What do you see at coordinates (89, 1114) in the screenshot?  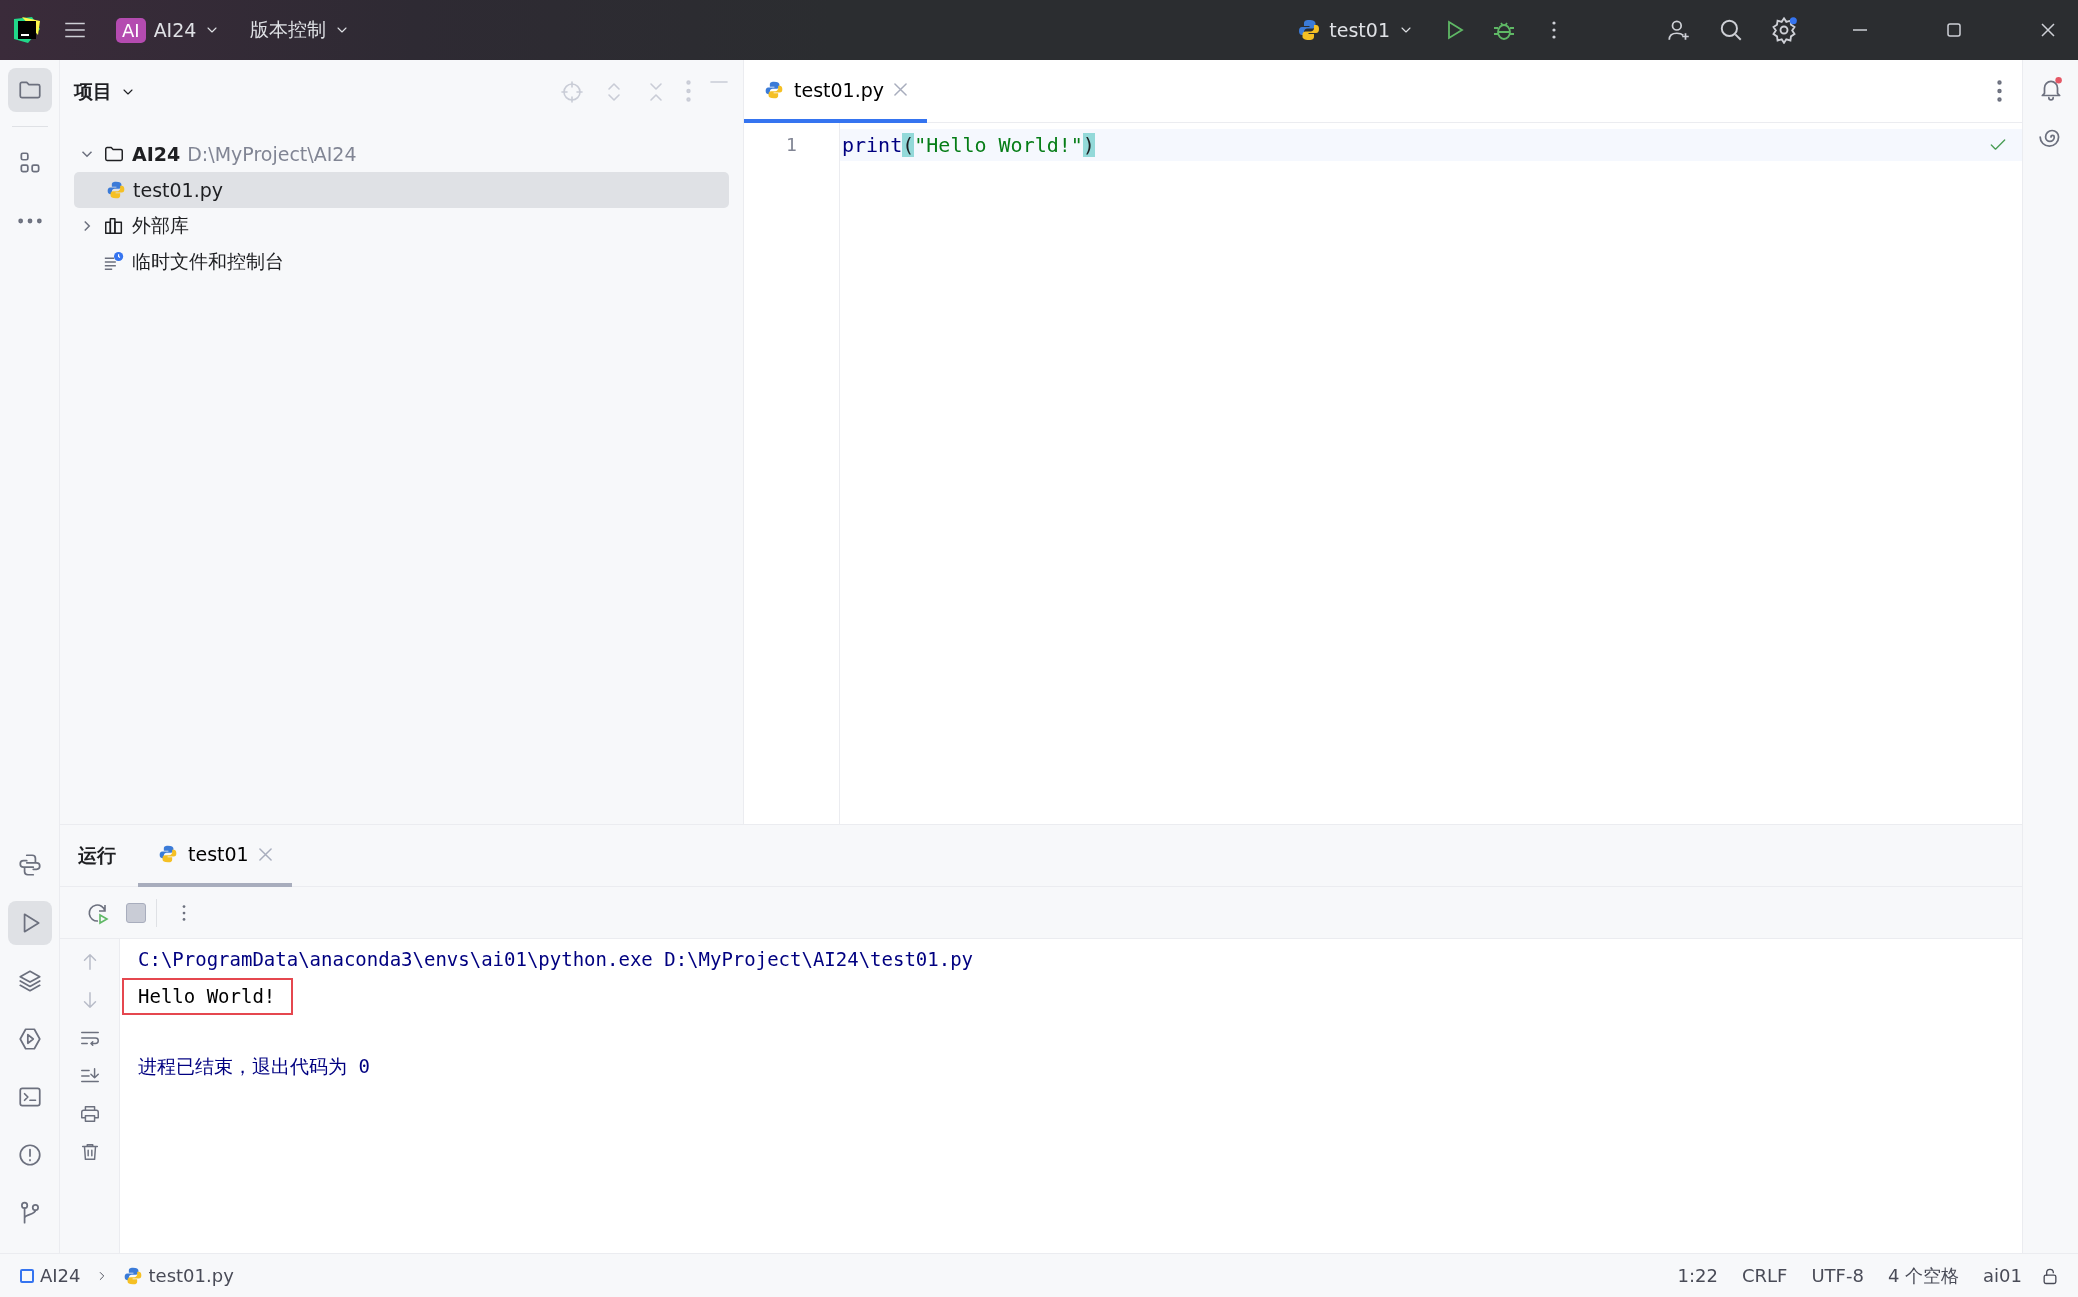 I see `print-icon` at bounding box center [89, 1114].